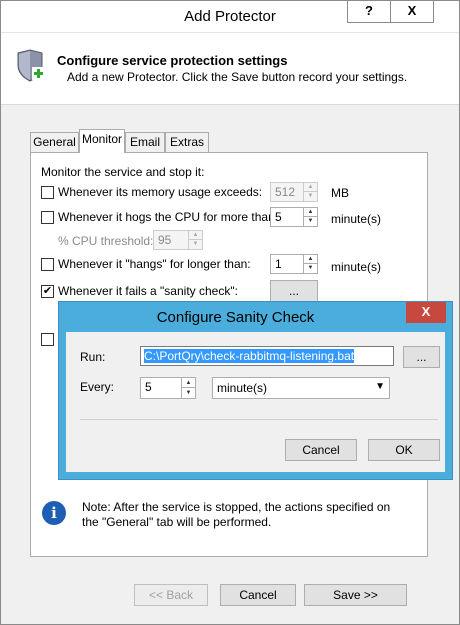 The width and height of the screenshot is (460, 625). I want to click on run-command-input: C:\PortQry\check-rabbitmq-listening.bat, so click(267, 356).